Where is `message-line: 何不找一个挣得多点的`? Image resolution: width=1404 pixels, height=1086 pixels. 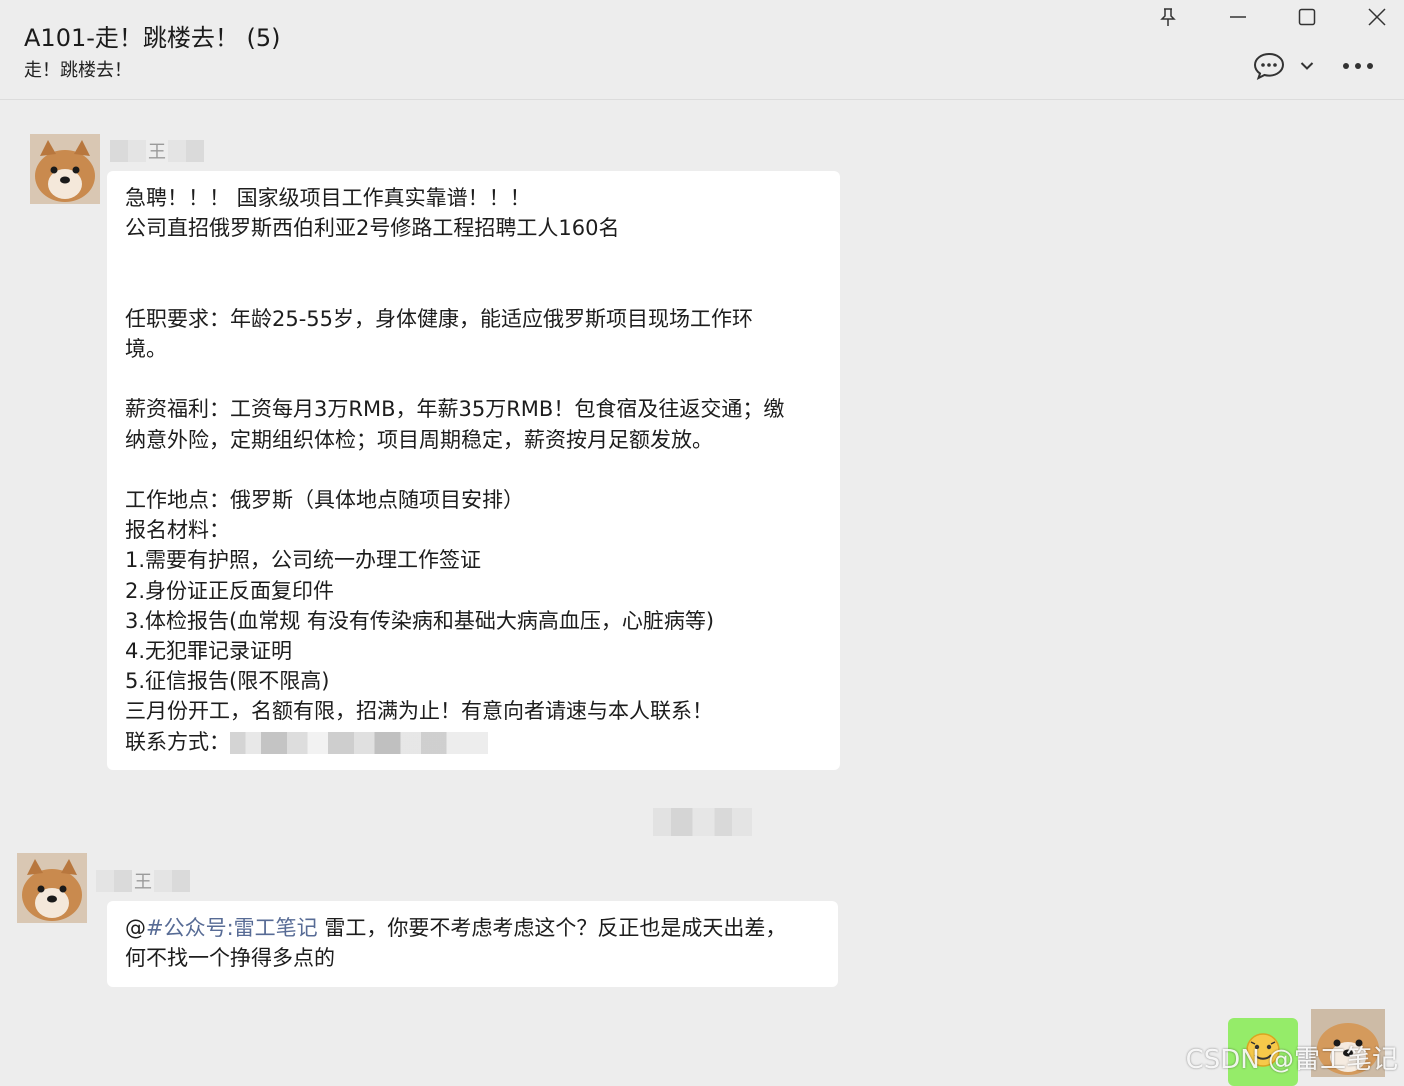
message-line: 何不找一个挣得多点的 is located at coordinates (230, 958).